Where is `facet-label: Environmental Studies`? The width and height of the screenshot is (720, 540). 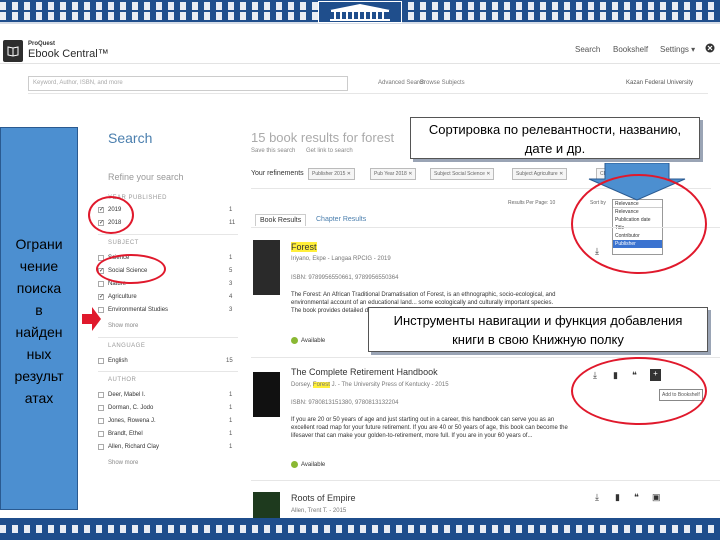 facet-label: Environmental Studies is located at coordinates (138, 310).